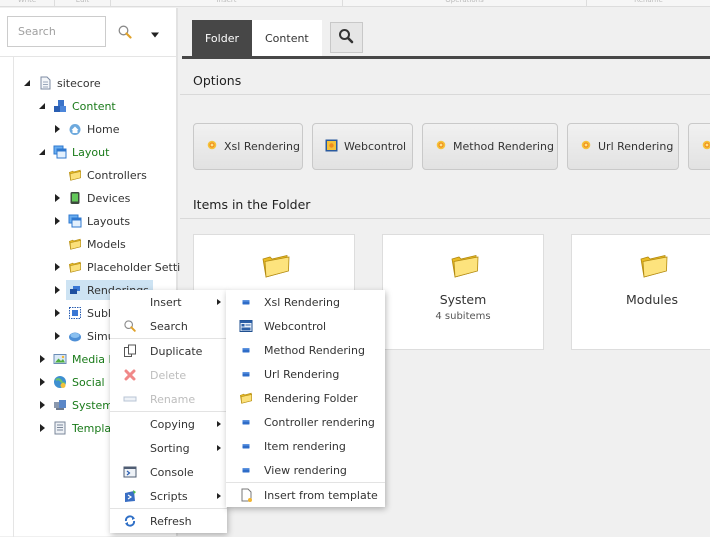 Image resolution: width=710 pixels, height=537 pixels. Describe the element at coordinates (168, 448) in the screenshot. I see `menu-item-sorting: Sorting` at that location.